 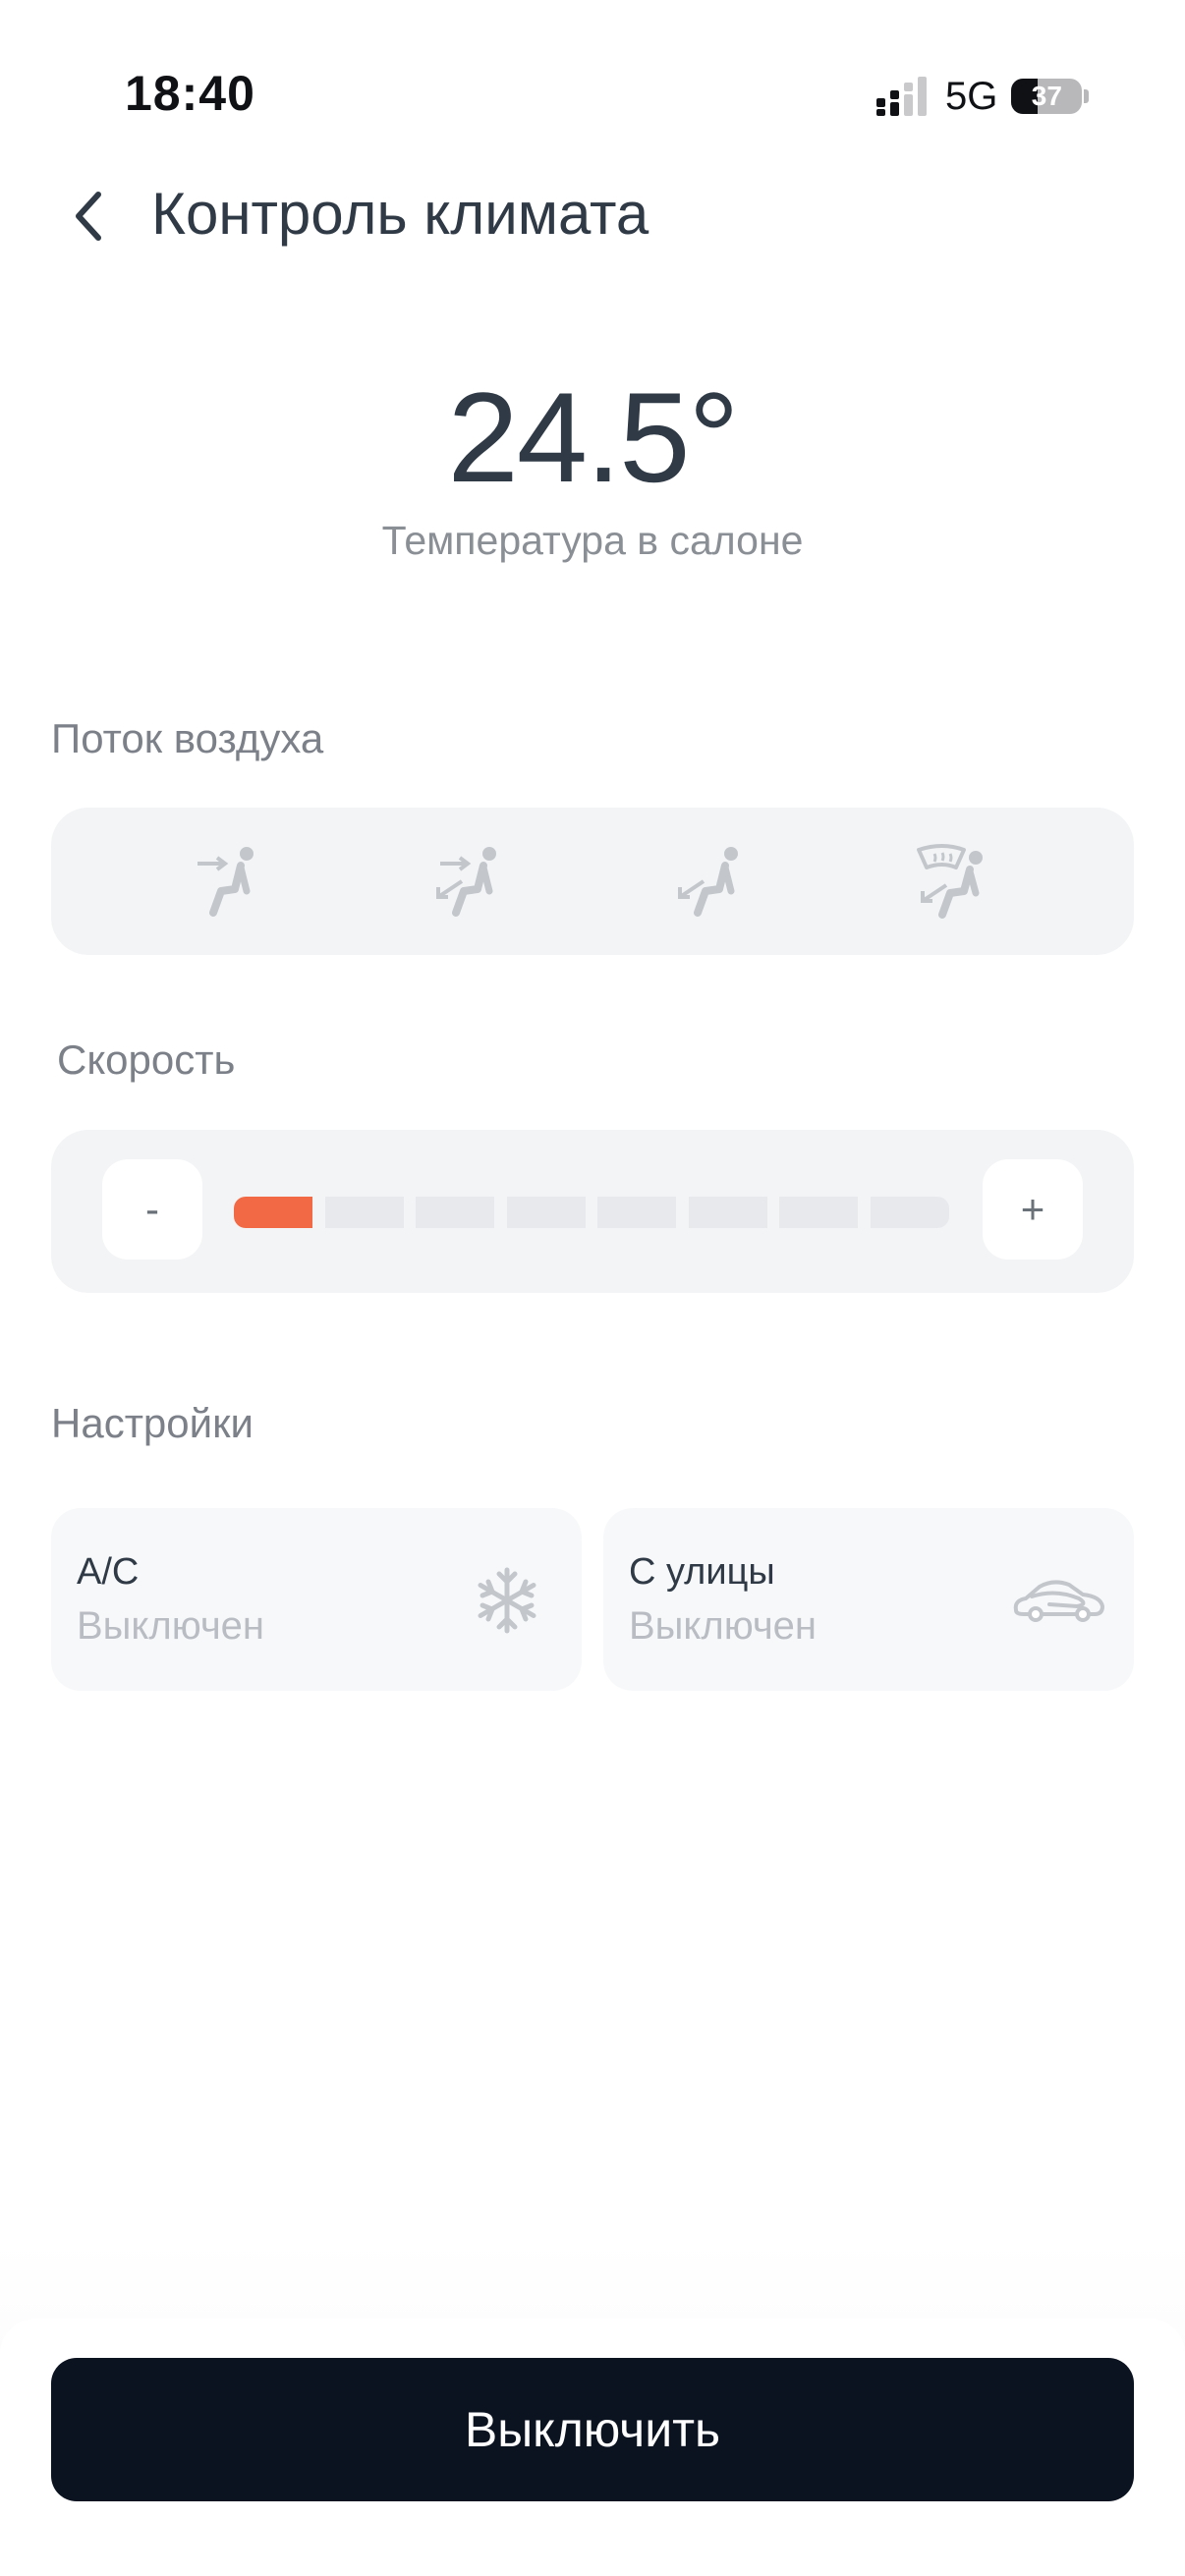 I want to click on feet-airflow-icon, so click(x=708, y=882).